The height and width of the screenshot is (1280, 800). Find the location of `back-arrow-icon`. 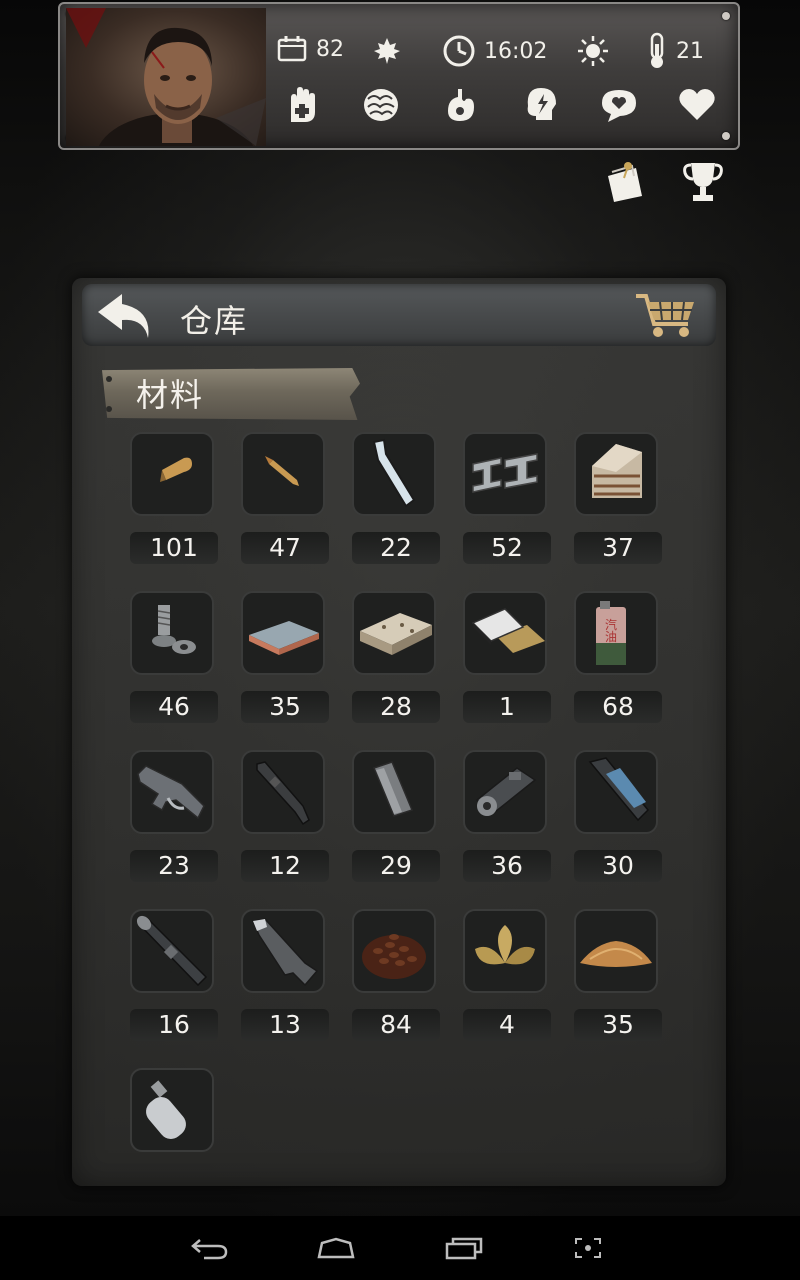

back-arrow-icon is located at coordinates (123, 316).